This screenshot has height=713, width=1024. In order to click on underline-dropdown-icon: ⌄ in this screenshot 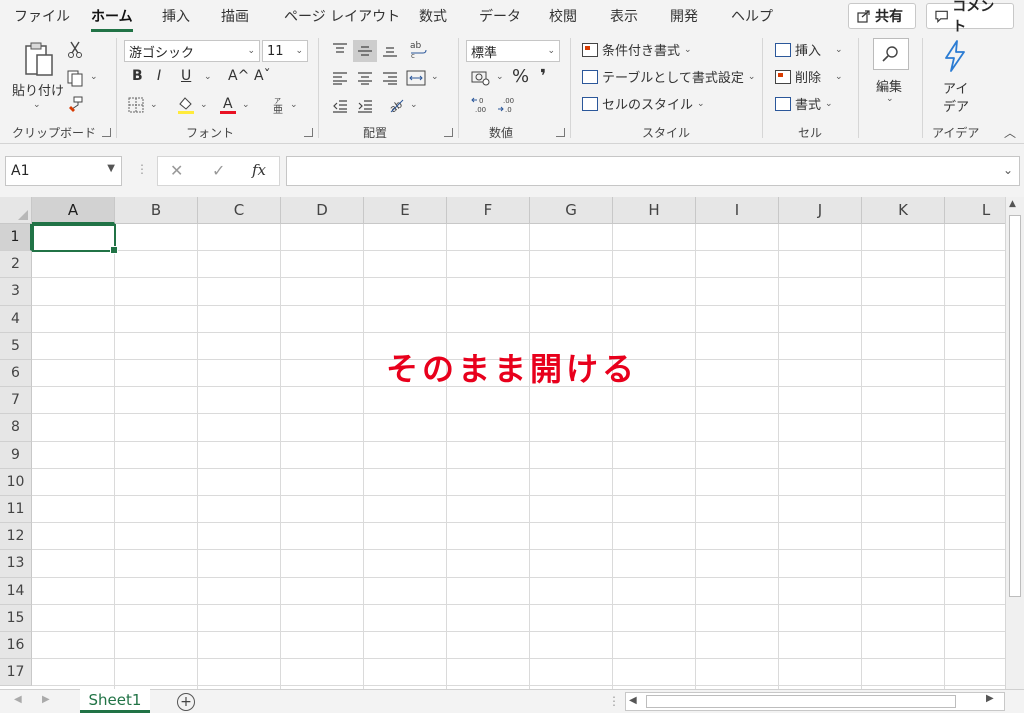, I will do `click(208, 77)`.